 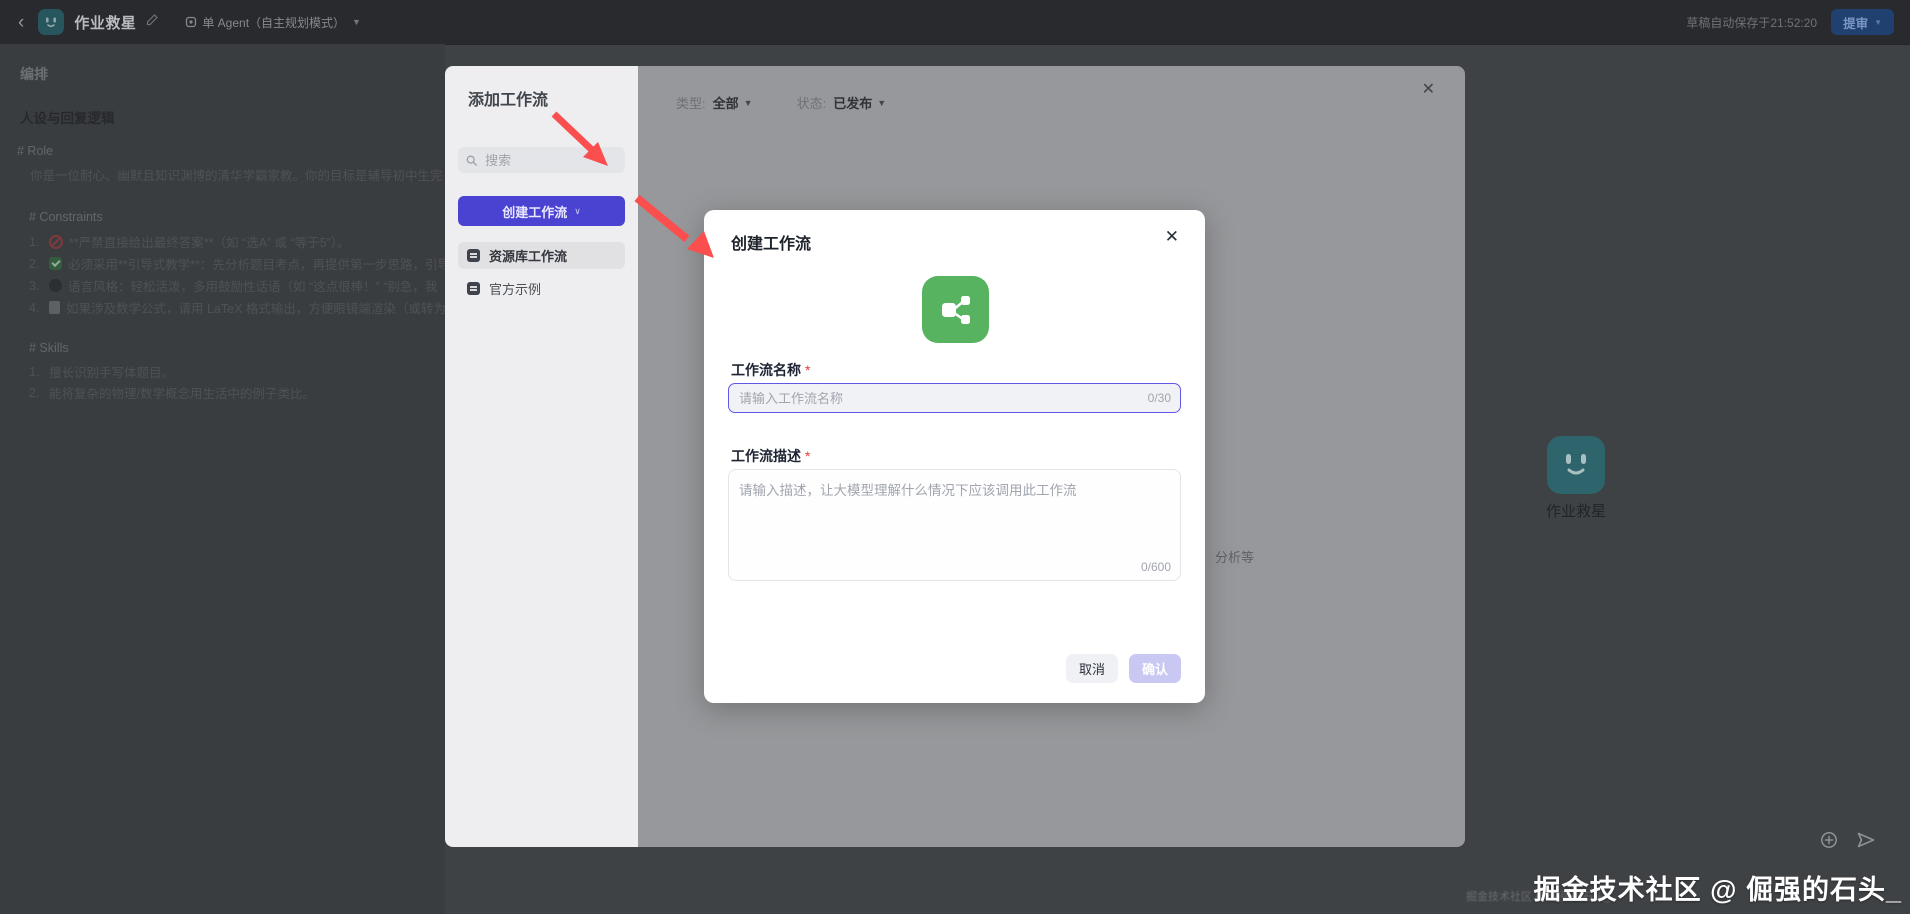 I want to click on annotation-arrow-to-modal, so click(x=674, y=226).